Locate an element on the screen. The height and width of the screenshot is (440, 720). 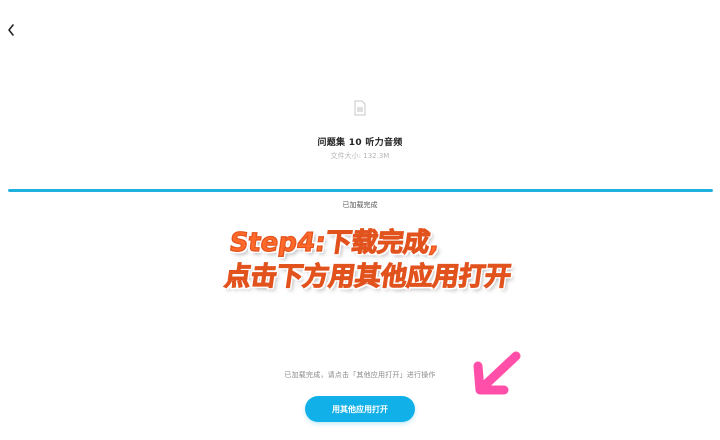
hint-text: 已加载完成，请点击「其他应用打开」进行操作 is located at coordinates (360, 375).